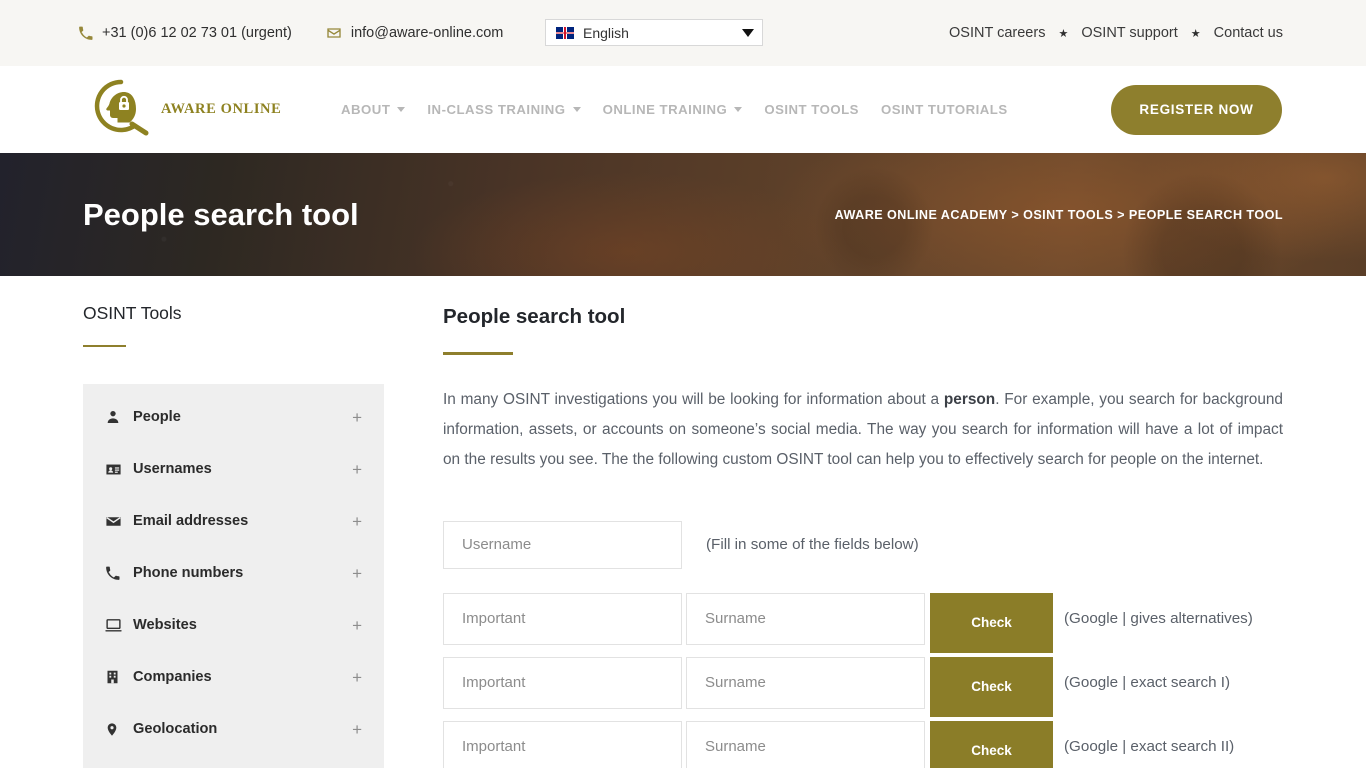 Image resolution: width=1366 pixels, height=768 pixels. Describe the element at coordinates (233, 677) in the screenshot. I see `sidebar-item-companies: Companies +` at that location.